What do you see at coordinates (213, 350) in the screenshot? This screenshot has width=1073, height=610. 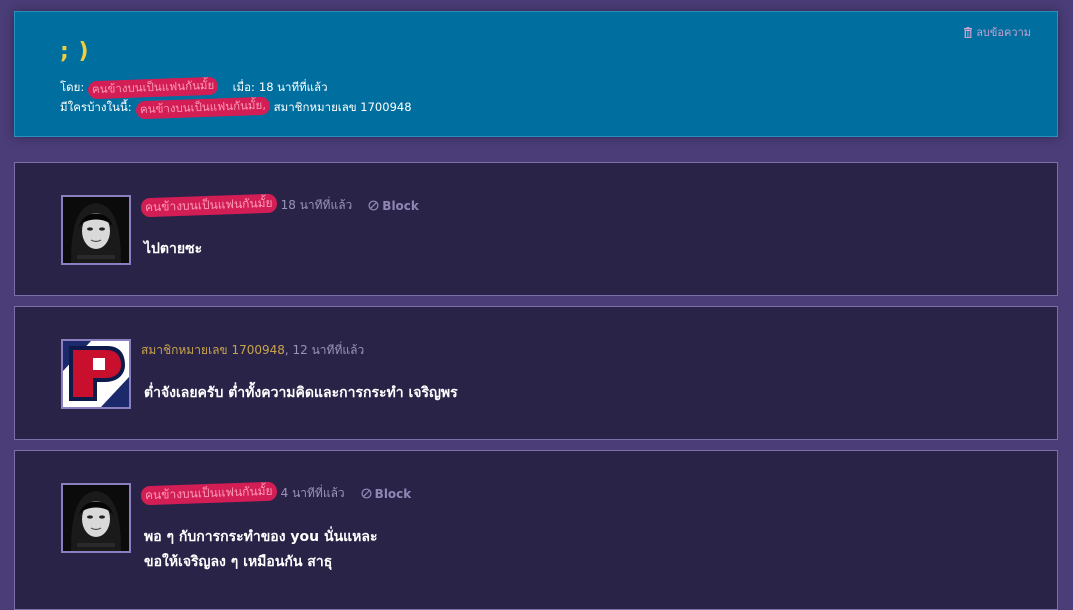 I see `comment-author: สมาชิกหมายเลข 1700948` at bounding box center [213, 350].